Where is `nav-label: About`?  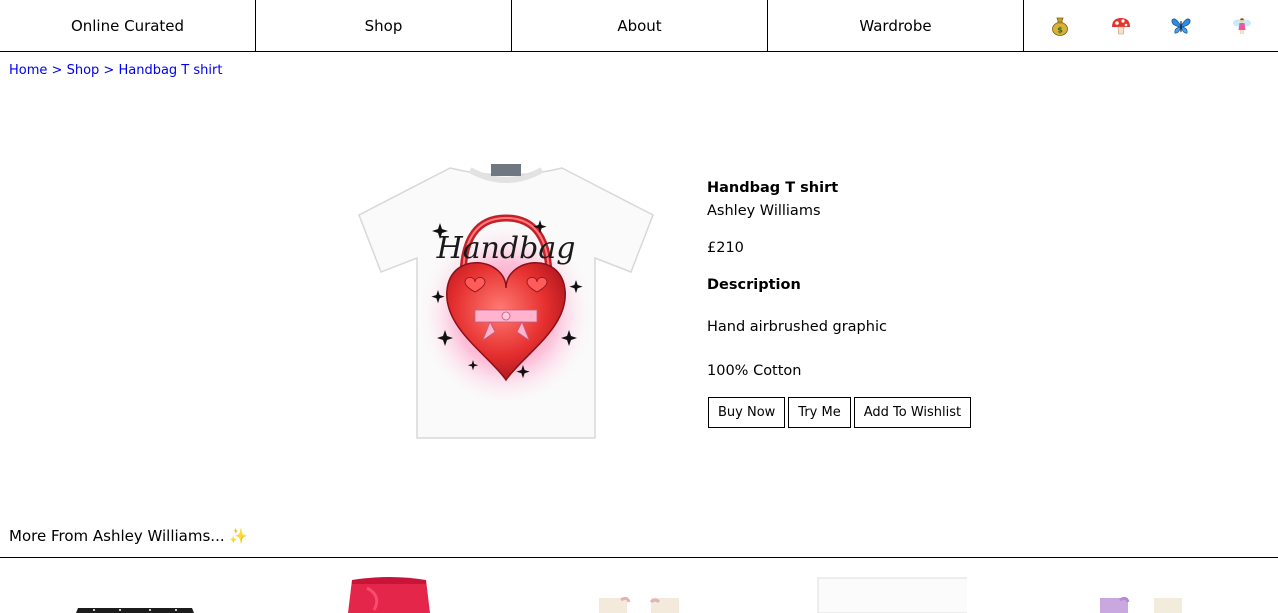
nav-label: About is located at coordinates (639, 25).